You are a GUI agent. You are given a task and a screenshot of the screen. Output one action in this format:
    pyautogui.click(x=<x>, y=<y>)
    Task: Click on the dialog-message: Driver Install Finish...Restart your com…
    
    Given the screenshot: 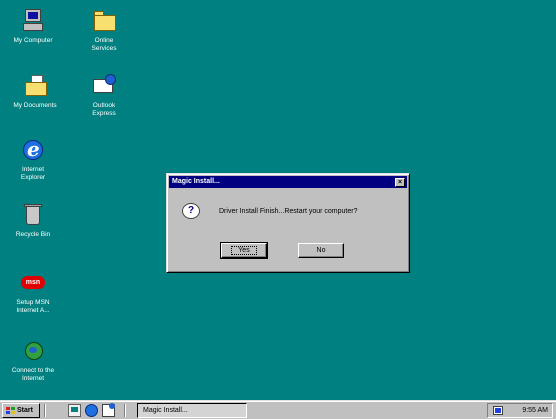 What is the action you would take?
    pyautogui.click(x=288, y=211)
    